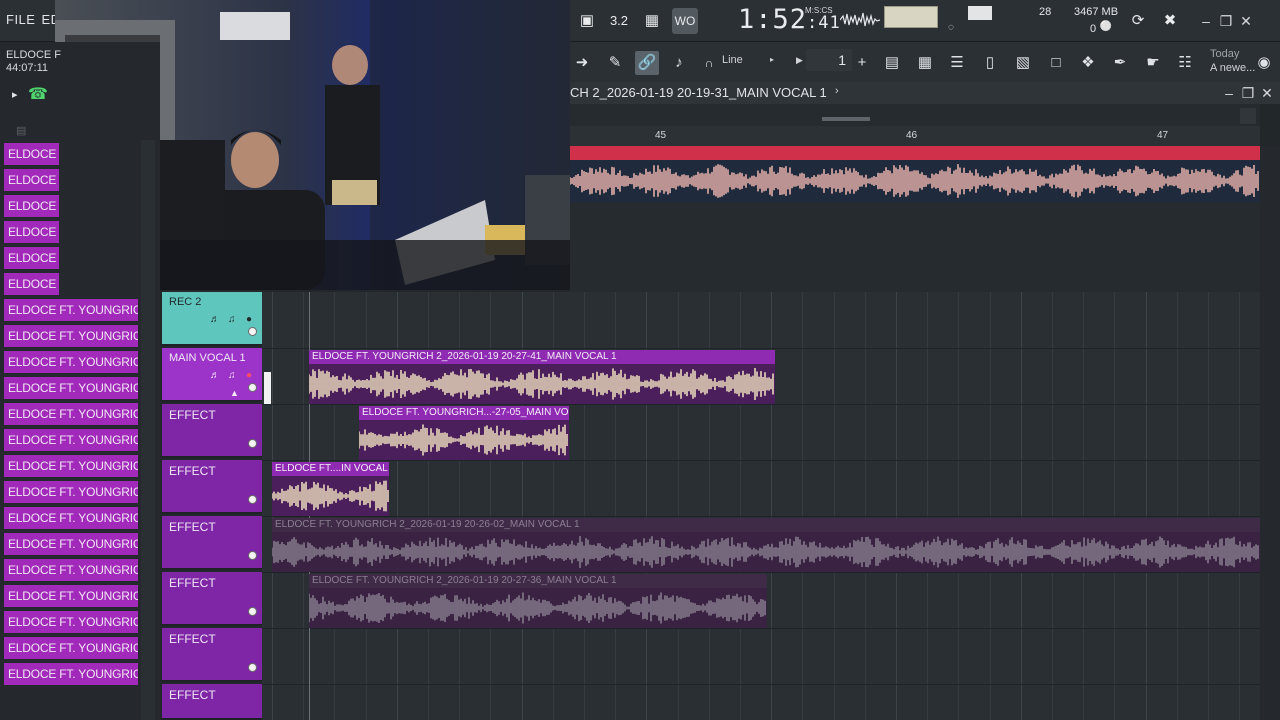 Image resolution: width=1280 pixels, height=720 pixels. I want to click on overview-button, so click(1248, 116).